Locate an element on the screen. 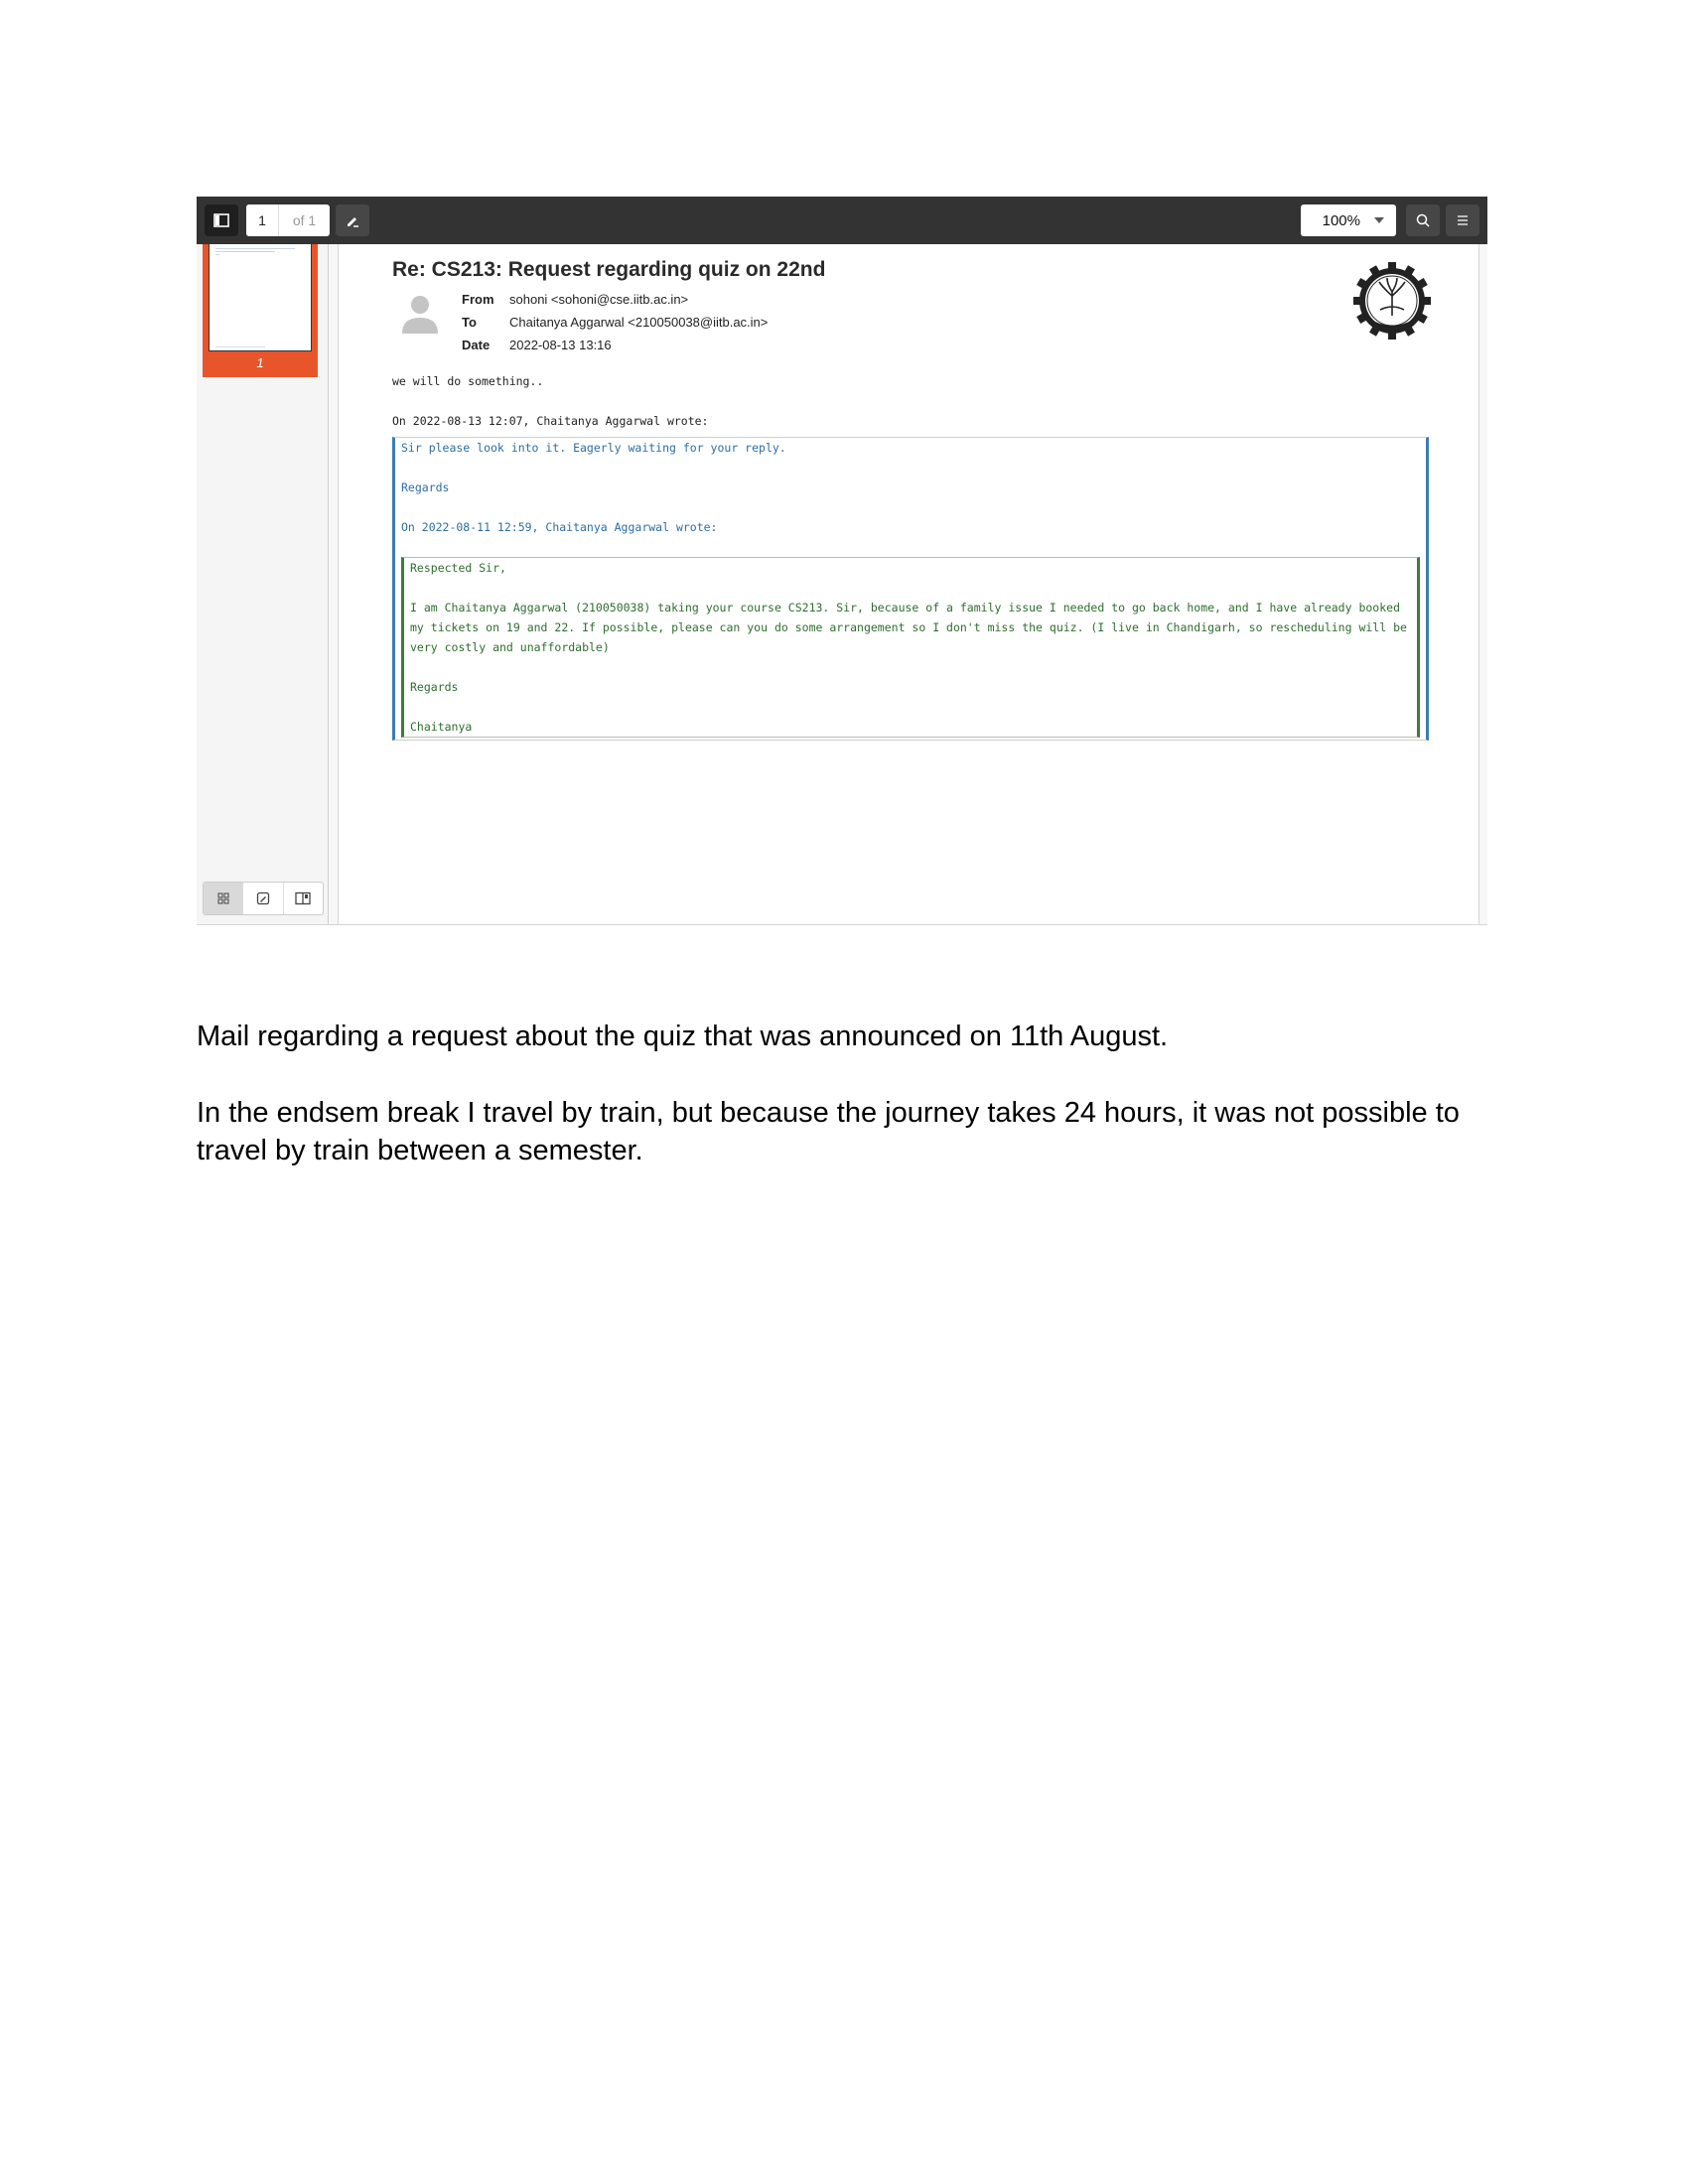 The image size is (1688, 2184). to-label: To is located at coordinates (469, 322).